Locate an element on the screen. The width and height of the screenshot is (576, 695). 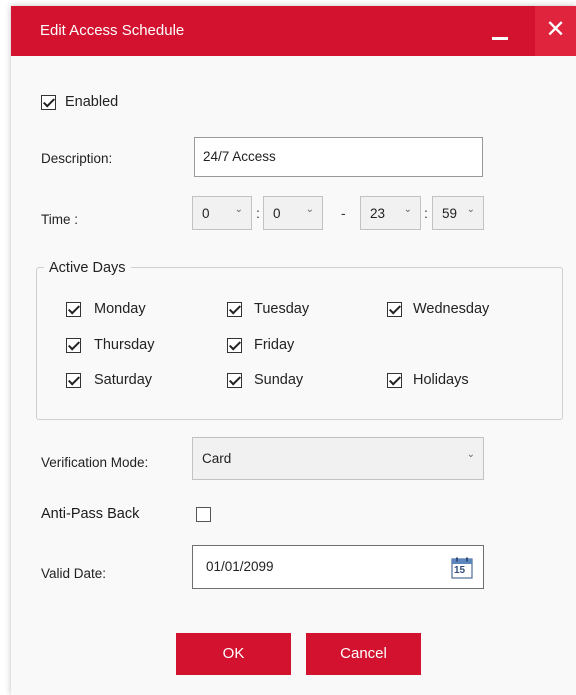
friday-checkbox is located at coordinates (234, 345).